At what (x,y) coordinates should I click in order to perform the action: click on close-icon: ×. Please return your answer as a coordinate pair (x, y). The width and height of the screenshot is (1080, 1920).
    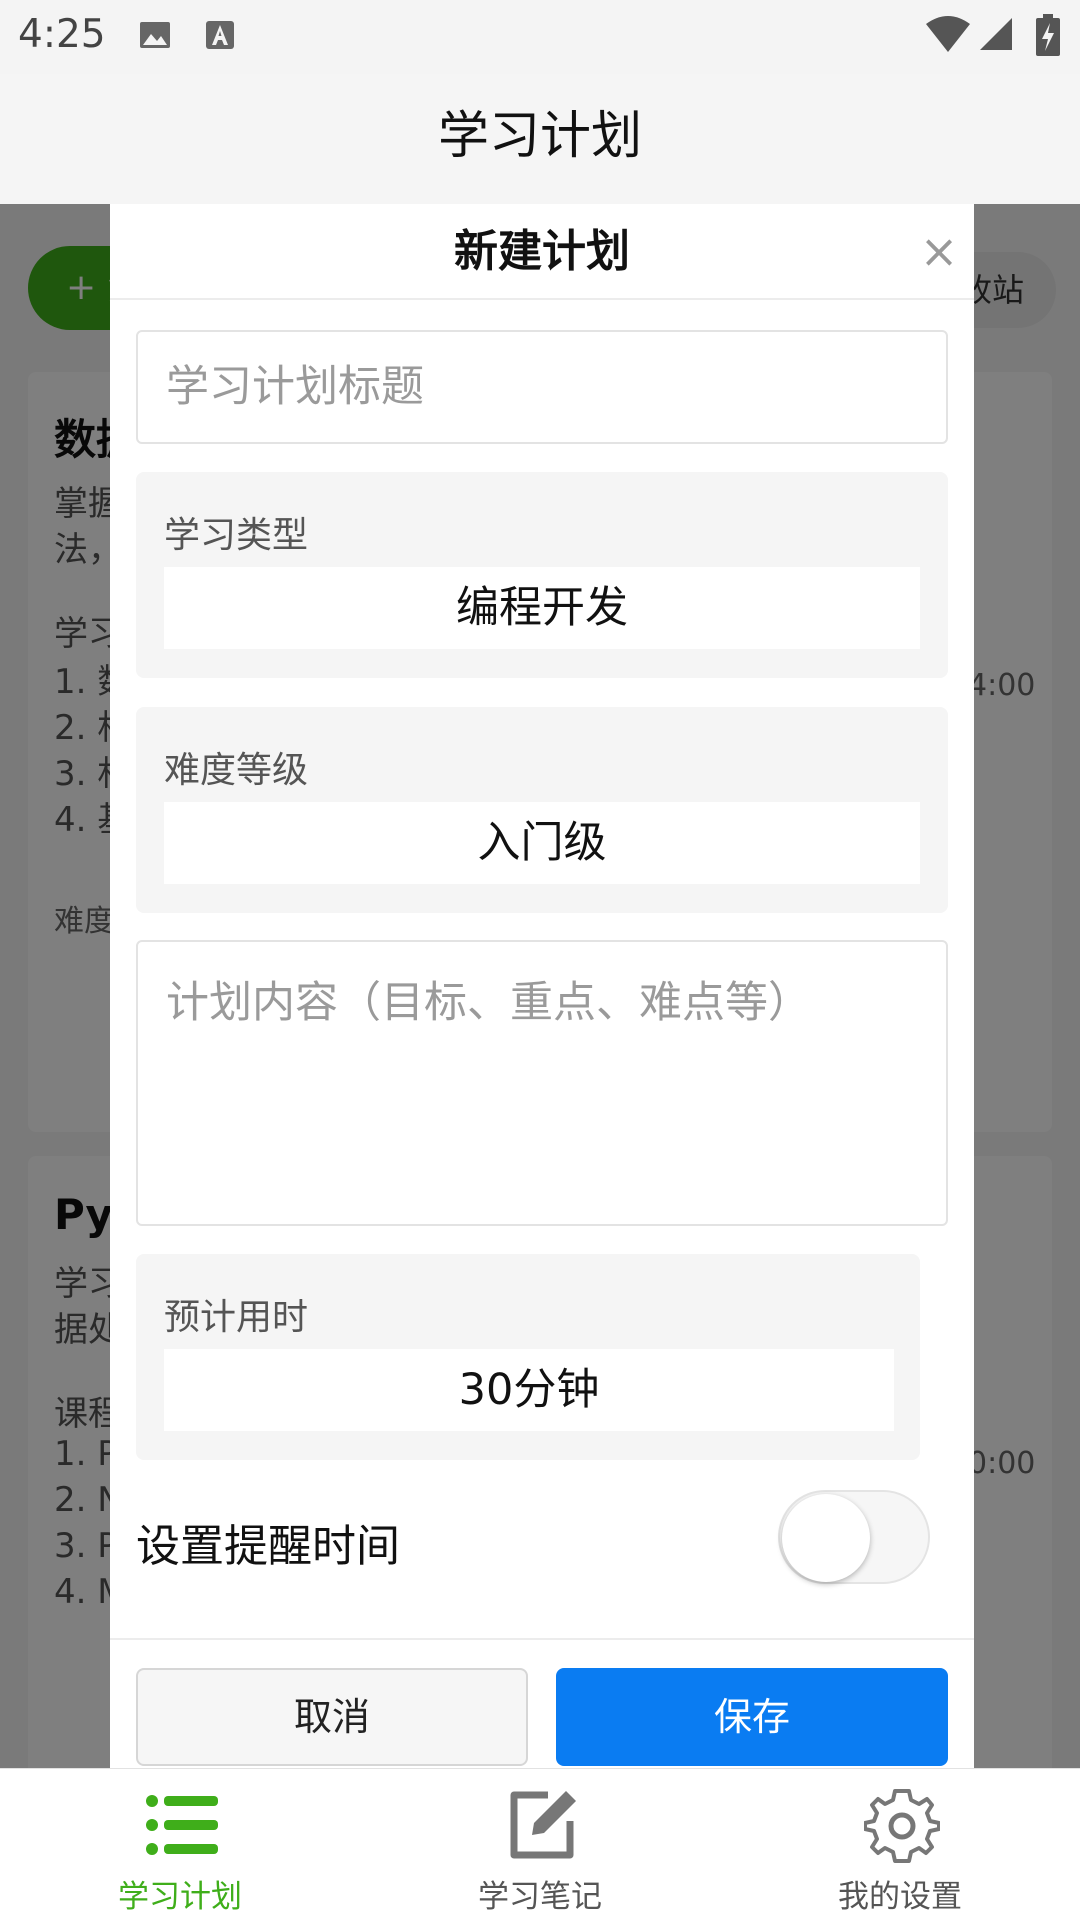
    Looking at the image, I should click on (939, 251).